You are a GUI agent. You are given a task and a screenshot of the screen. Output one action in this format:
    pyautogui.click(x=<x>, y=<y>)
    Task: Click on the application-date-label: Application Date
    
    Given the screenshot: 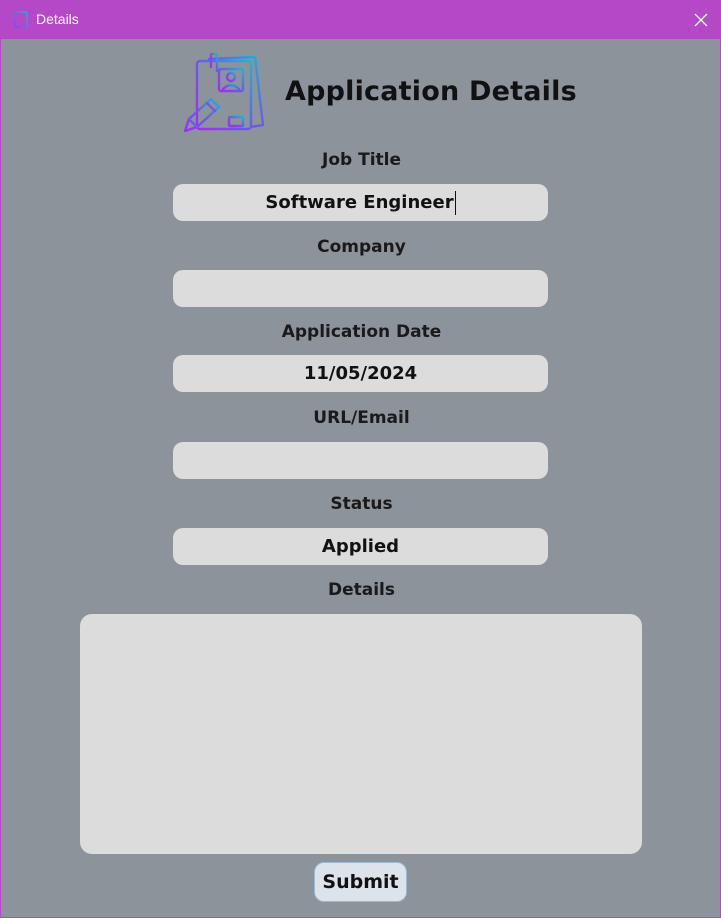 What is the action you would take?
    pyautogui.click(x=361, y=332)
    